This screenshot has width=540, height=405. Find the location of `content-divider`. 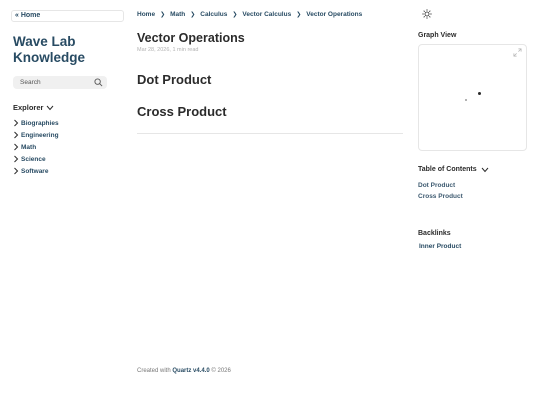

content-divider is located at coordinates (270, 133).